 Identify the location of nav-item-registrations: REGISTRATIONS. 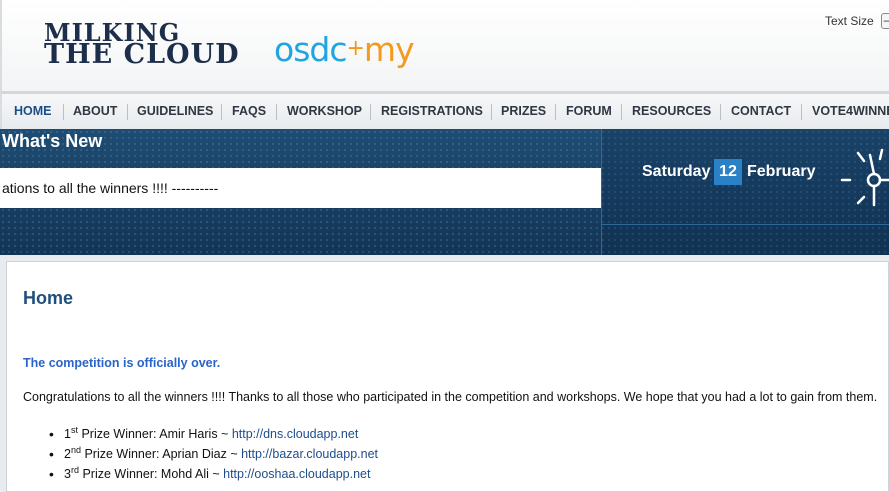
(432, 111).